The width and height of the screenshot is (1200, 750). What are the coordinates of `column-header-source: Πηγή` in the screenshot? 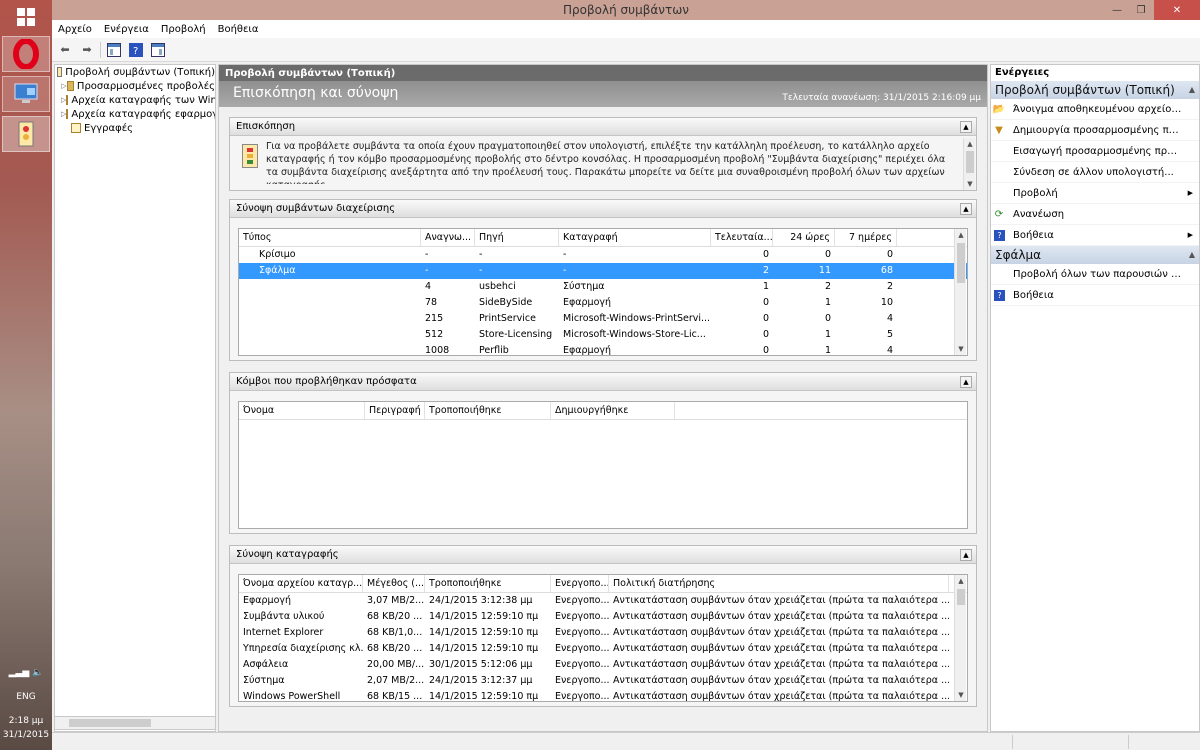 It's located at (517, 237).